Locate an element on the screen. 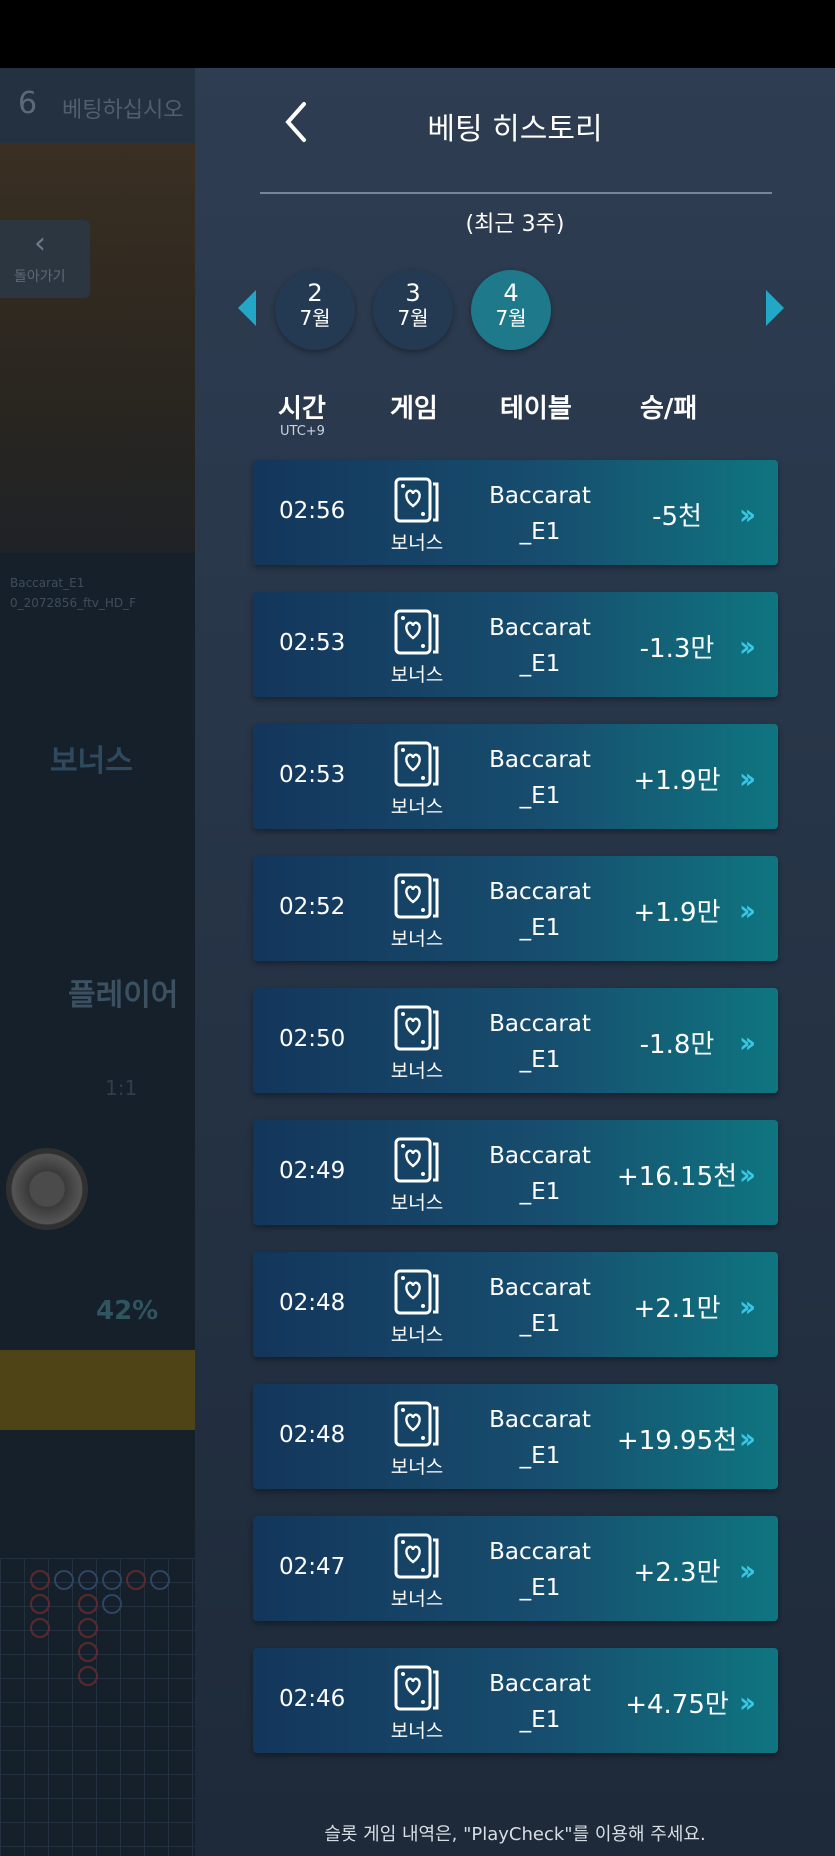 The height and width of the screenshot is (1856, 835). history-row: 02:49 보너스 Baccarat _E1 +16.15천 ›› is located at coordinates (515, 1172).